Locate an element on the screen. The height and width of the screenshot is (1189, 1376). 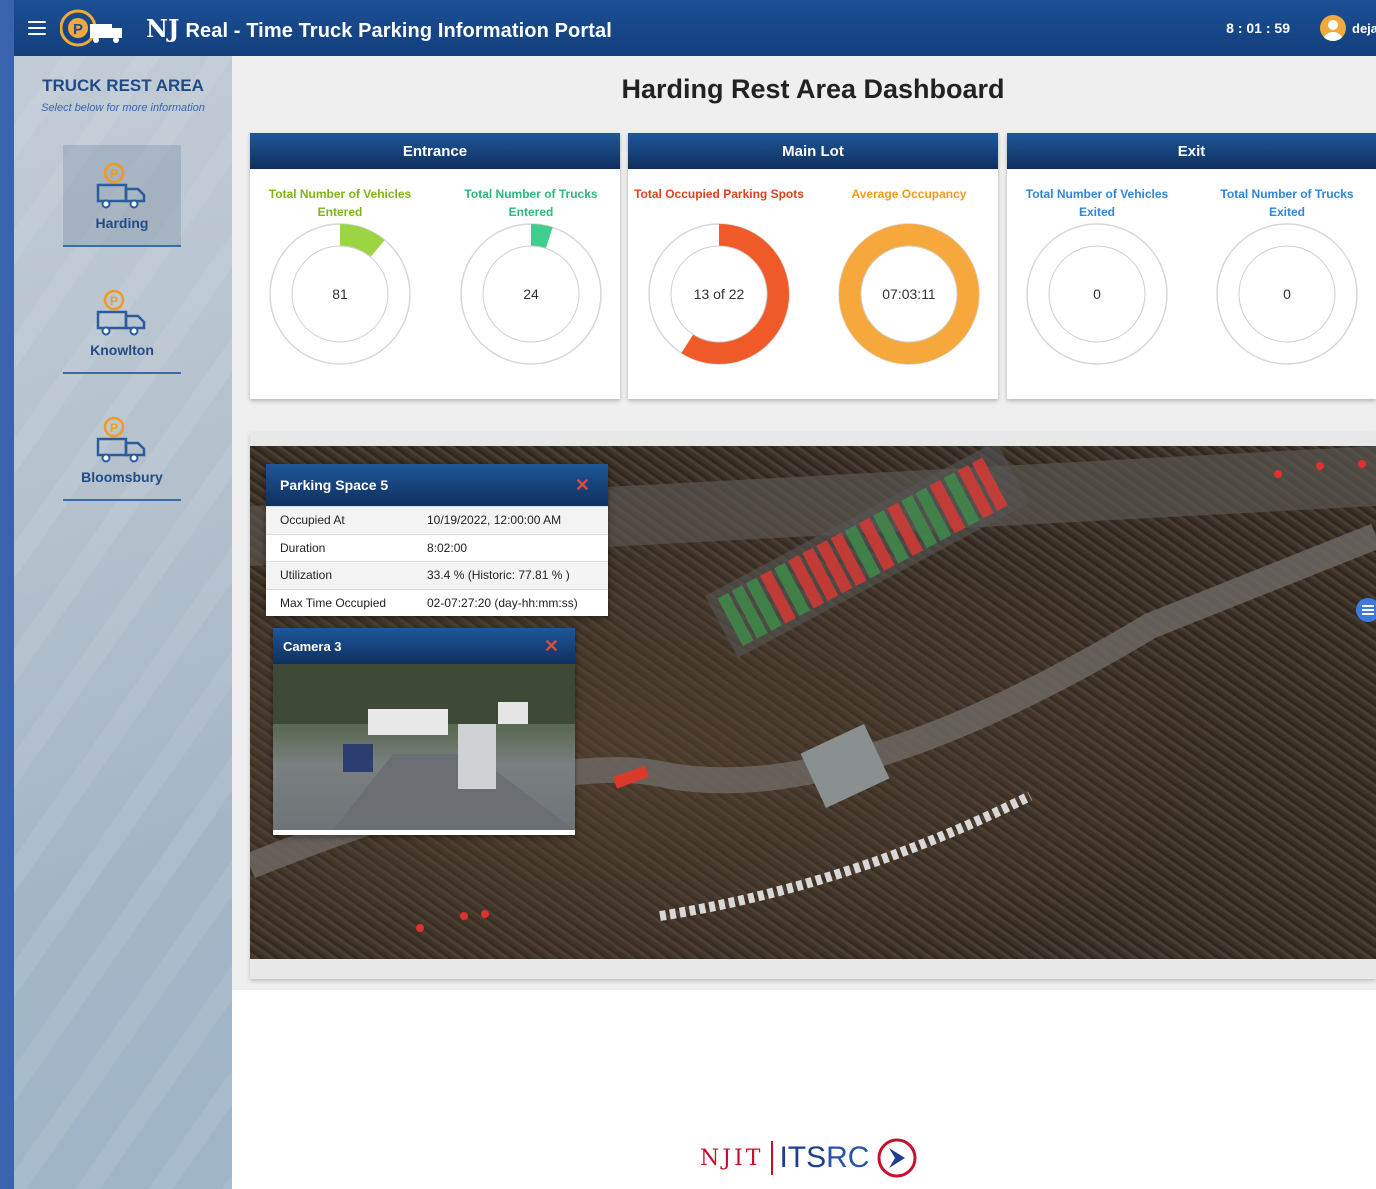
donut-value: 81 is located at coordinates (340, 294).